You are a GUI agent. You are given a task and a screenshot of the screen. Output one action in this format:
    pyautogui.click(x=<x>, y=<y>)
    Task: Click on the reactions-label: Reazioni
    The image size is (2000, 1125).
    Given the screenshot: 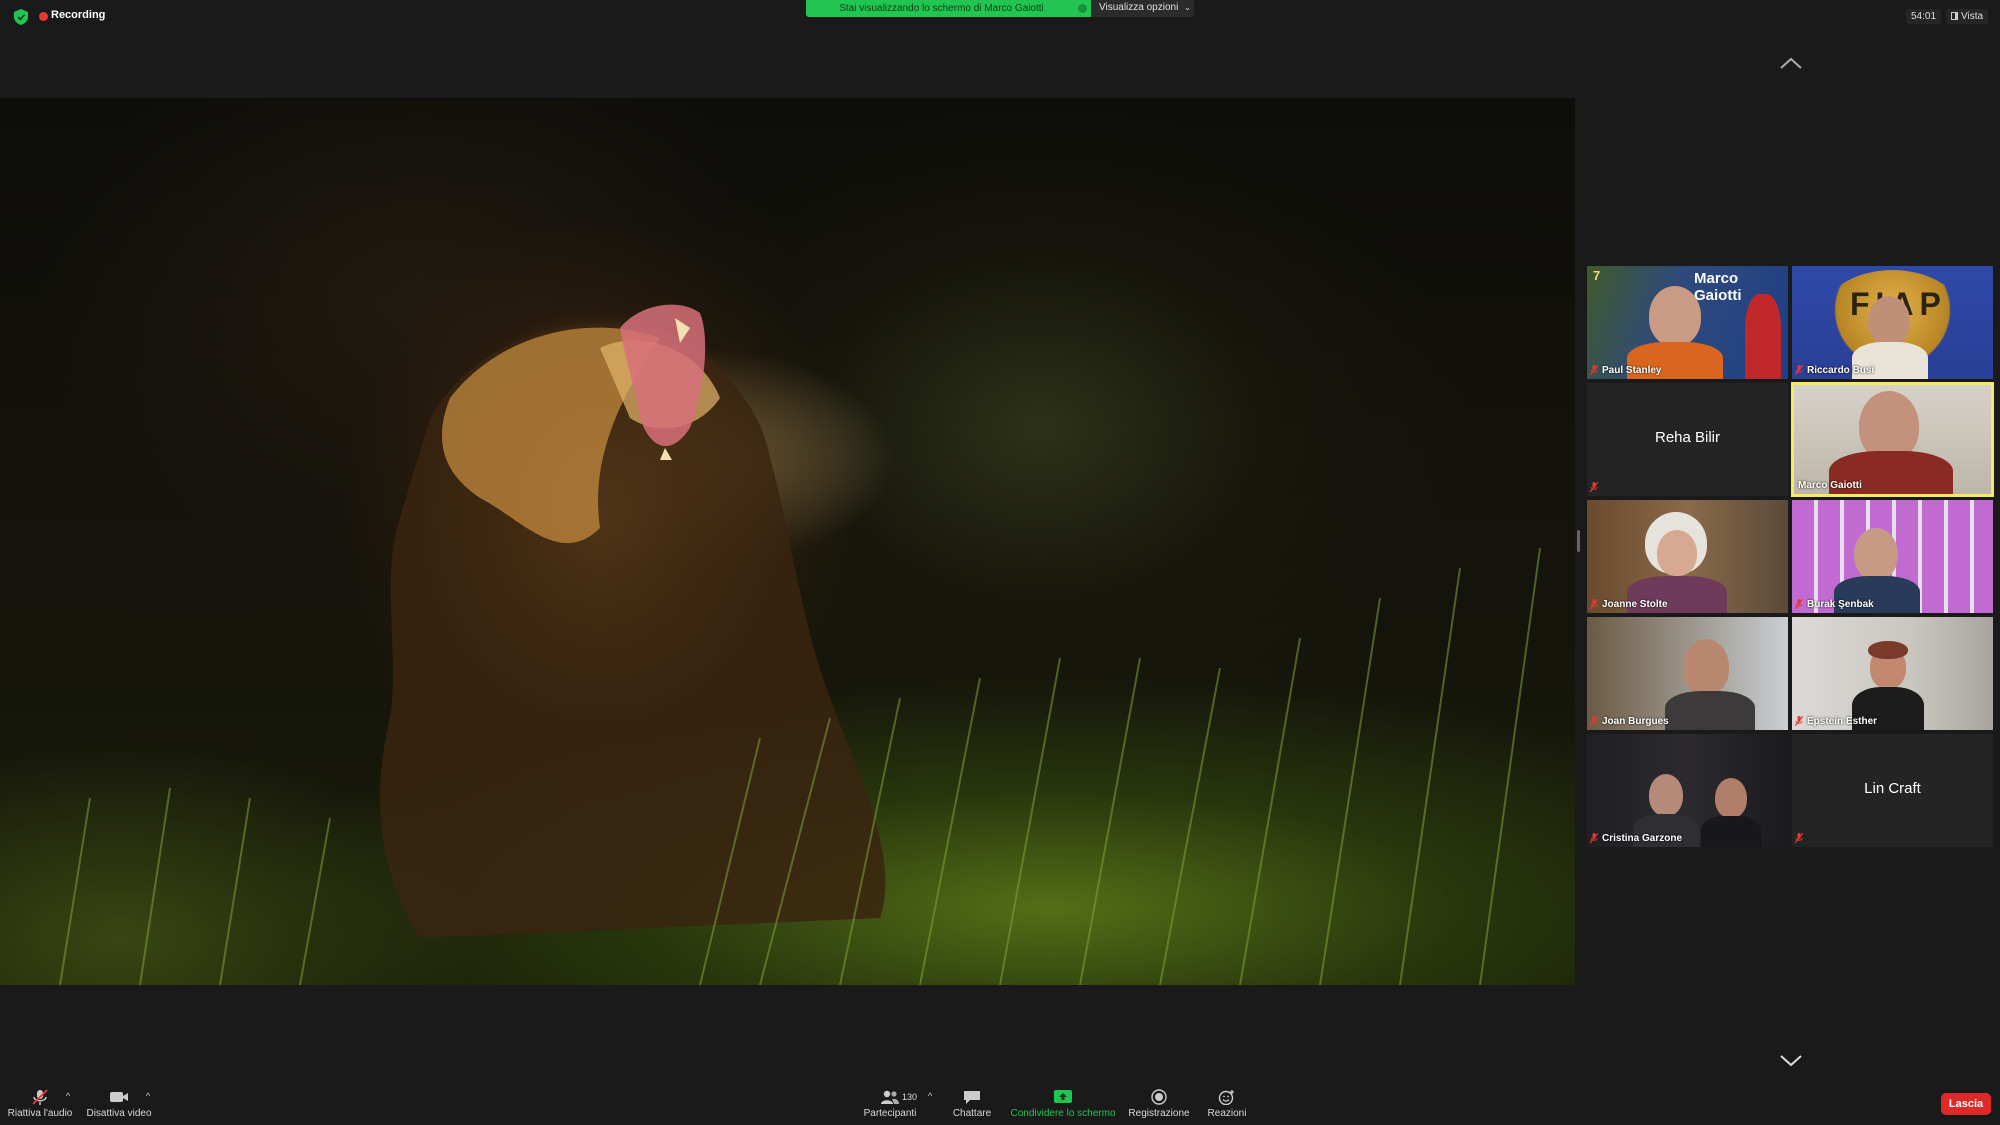 What is the action you would take?
    pyautogui.click(x=1227, y=1113)
    